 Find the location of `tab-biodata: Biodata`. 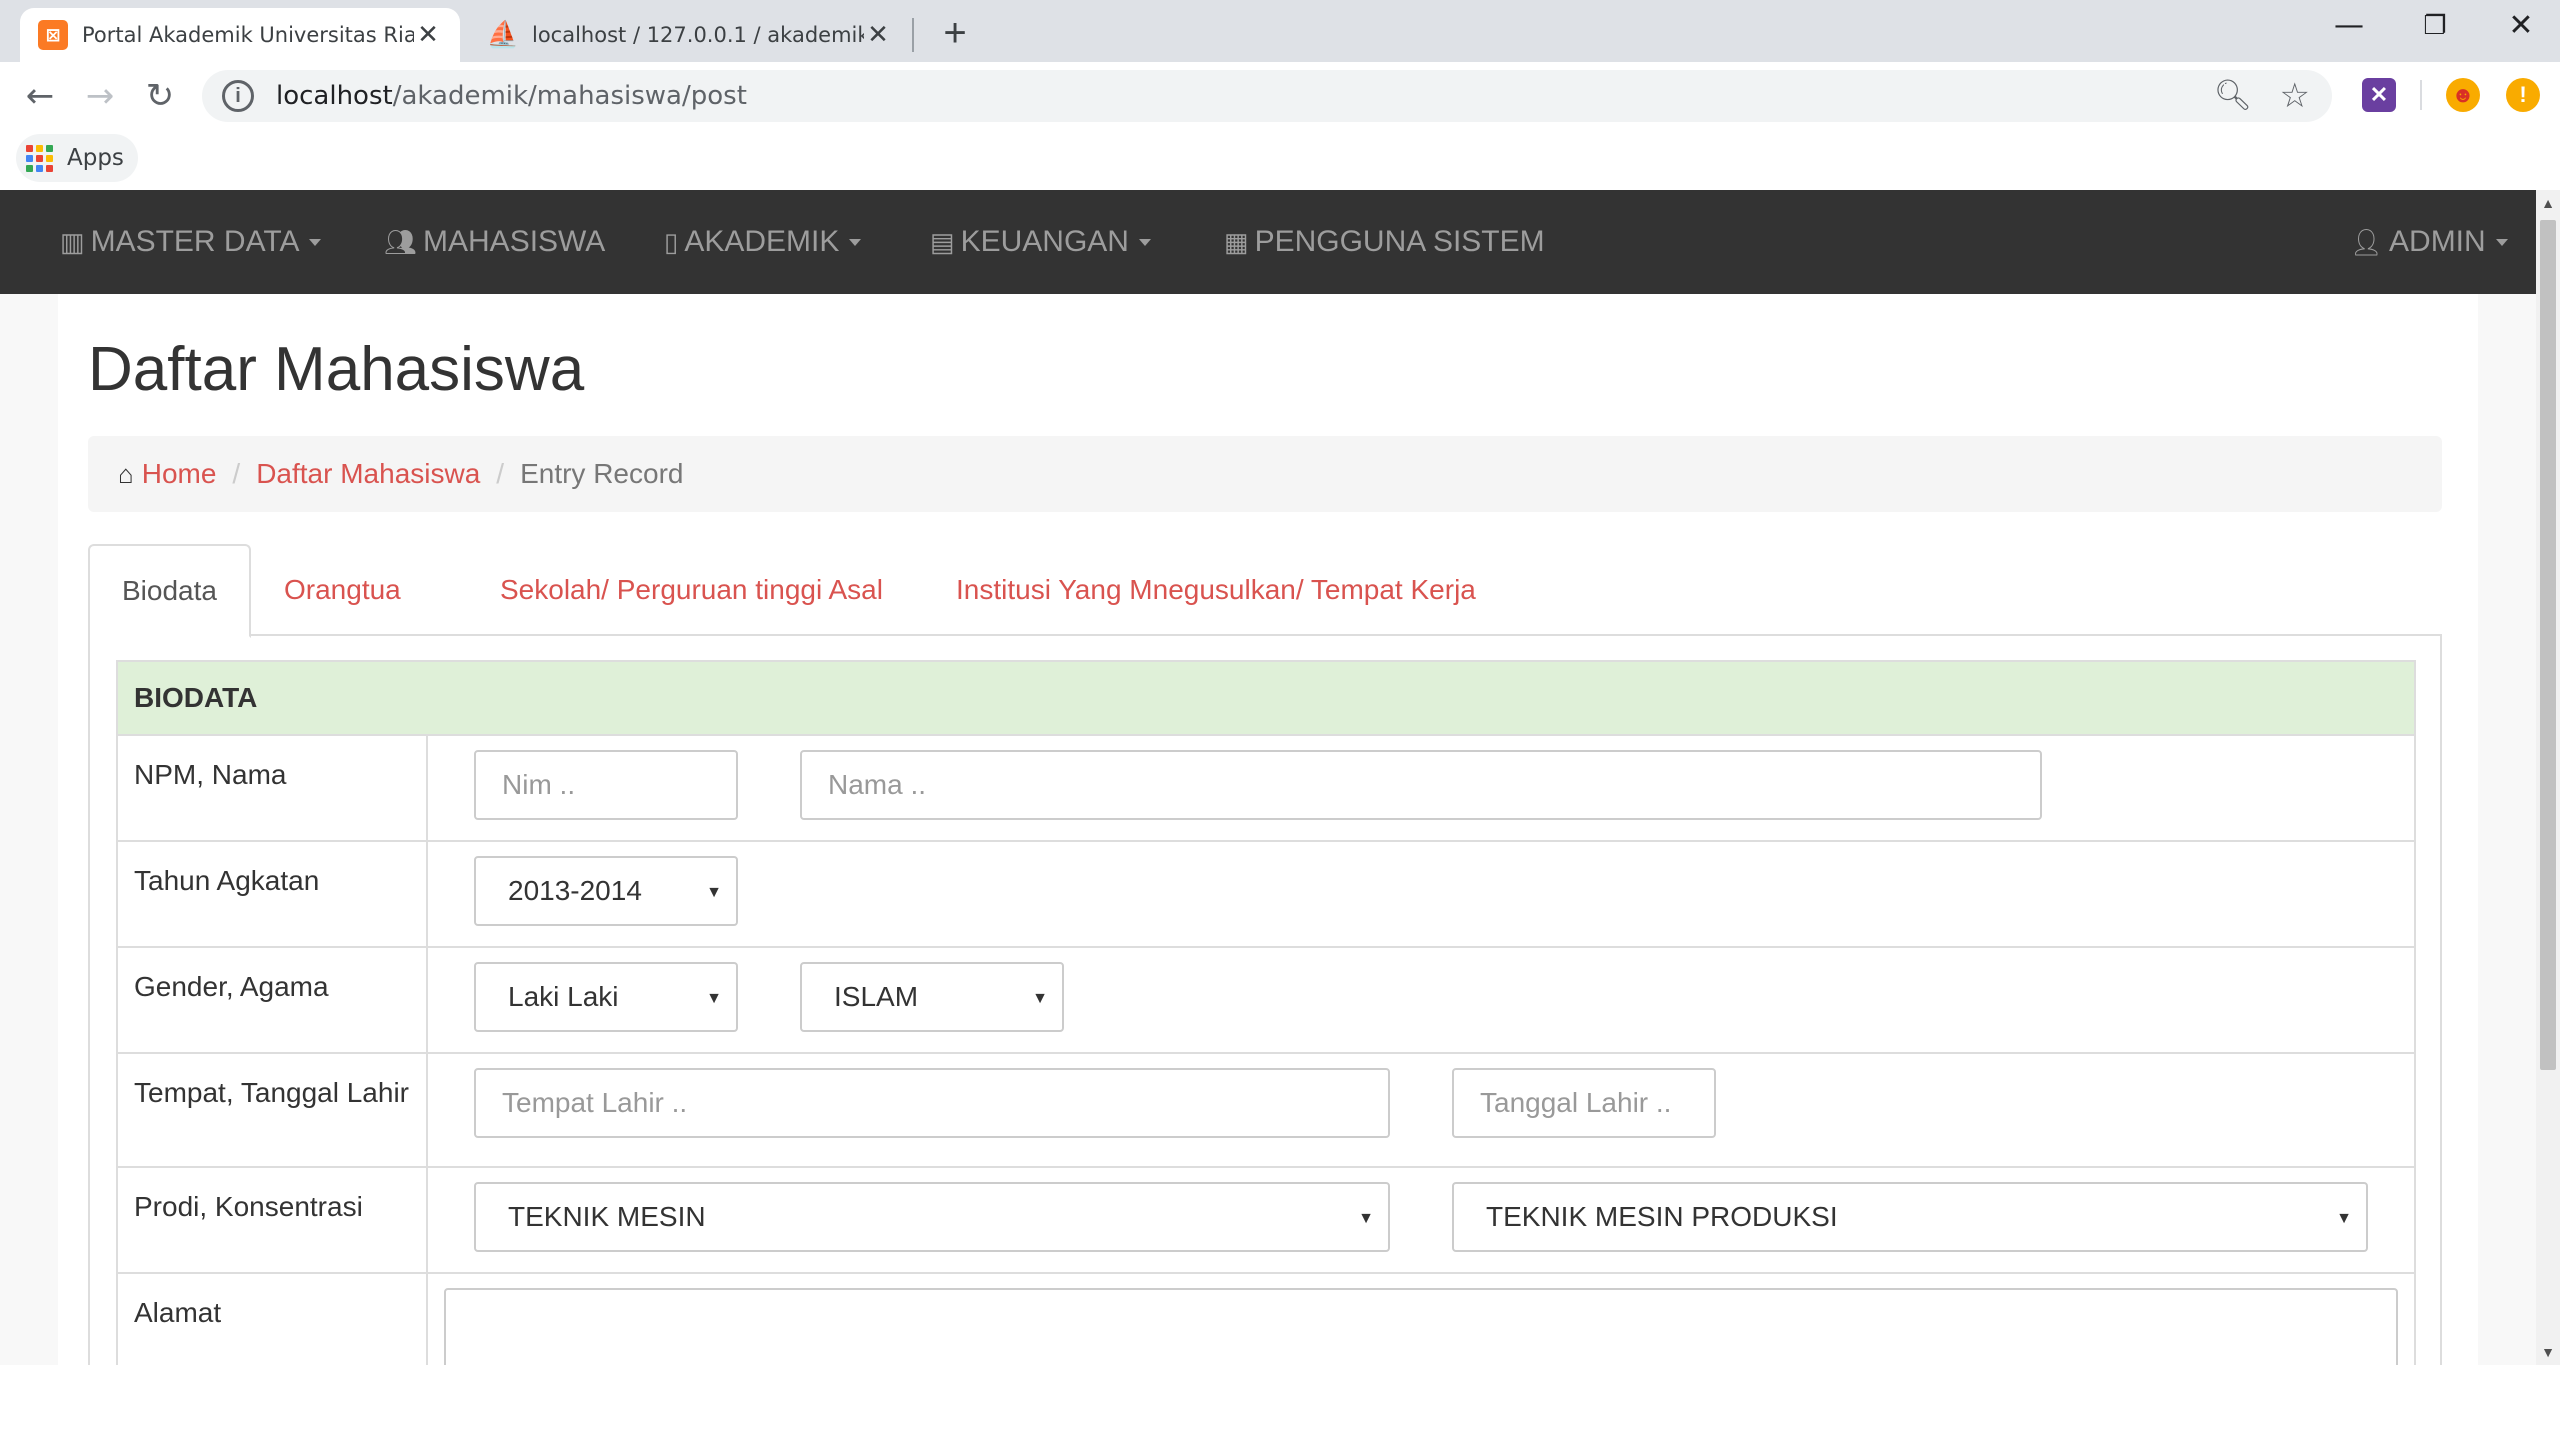

tab-biodata: Biodata is located at coordinates (169, 591).